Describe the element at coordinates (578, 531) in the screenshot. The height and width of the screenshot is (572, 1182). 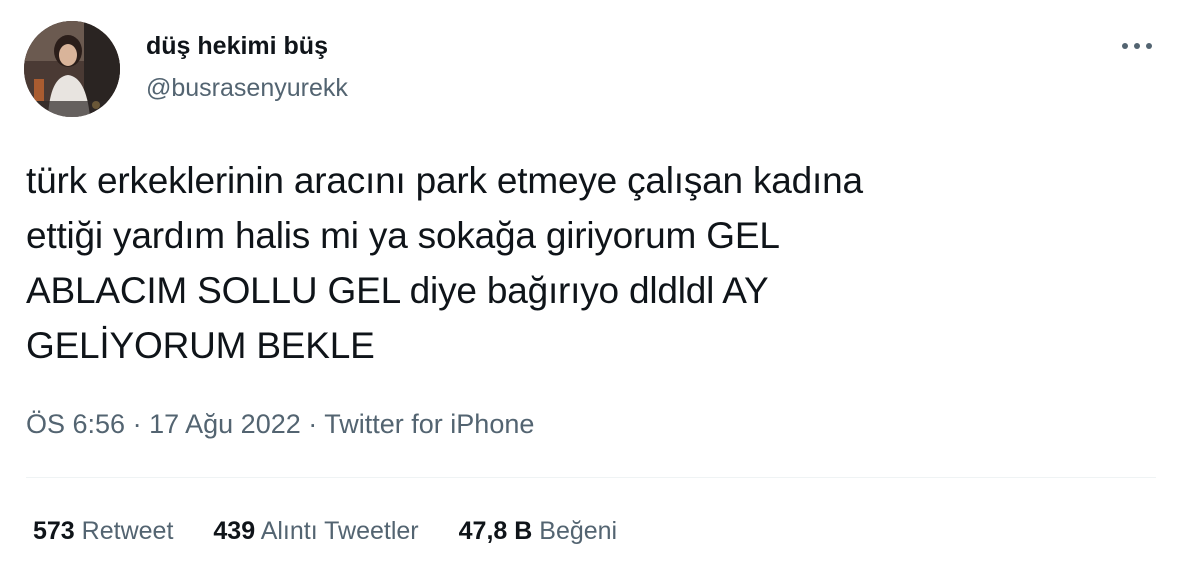
I see `stat-likes-label: Beğeni` at that location.